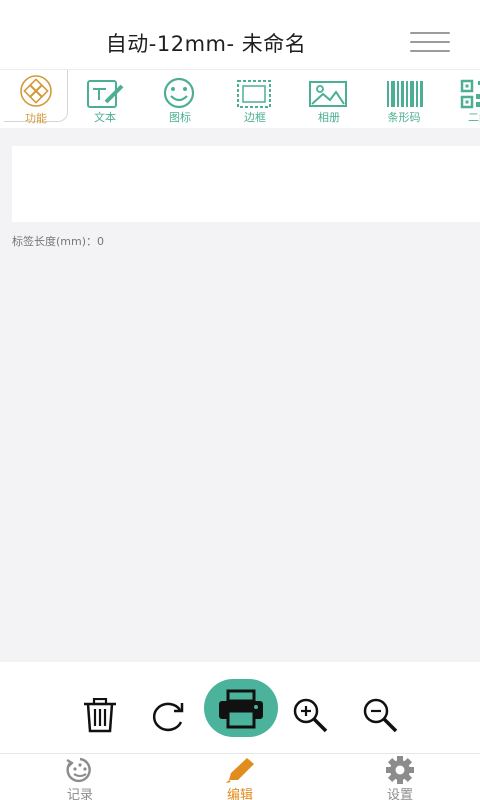 This screenshot has height=800, width=480. I want to click on tool-text: 文本, so click(105, 99).